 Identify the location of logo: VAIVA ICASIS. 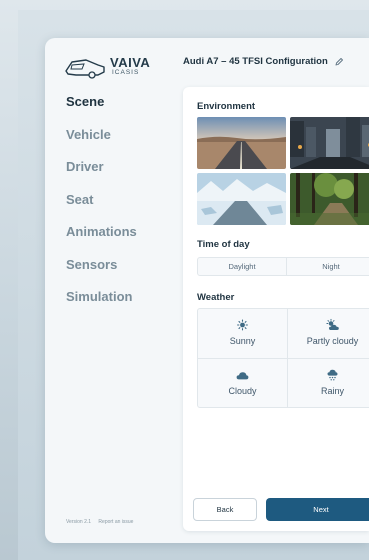
(109, 67).